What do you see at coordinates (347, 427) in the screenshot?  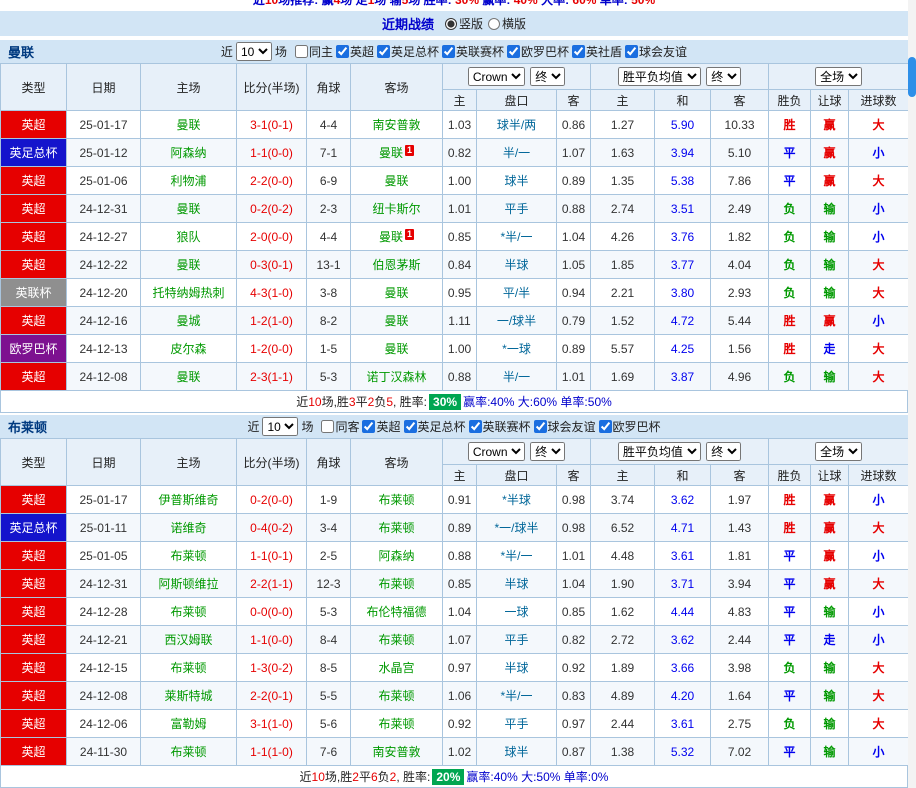 I see `filter-label: 同客` at bounding box center [347, 427].